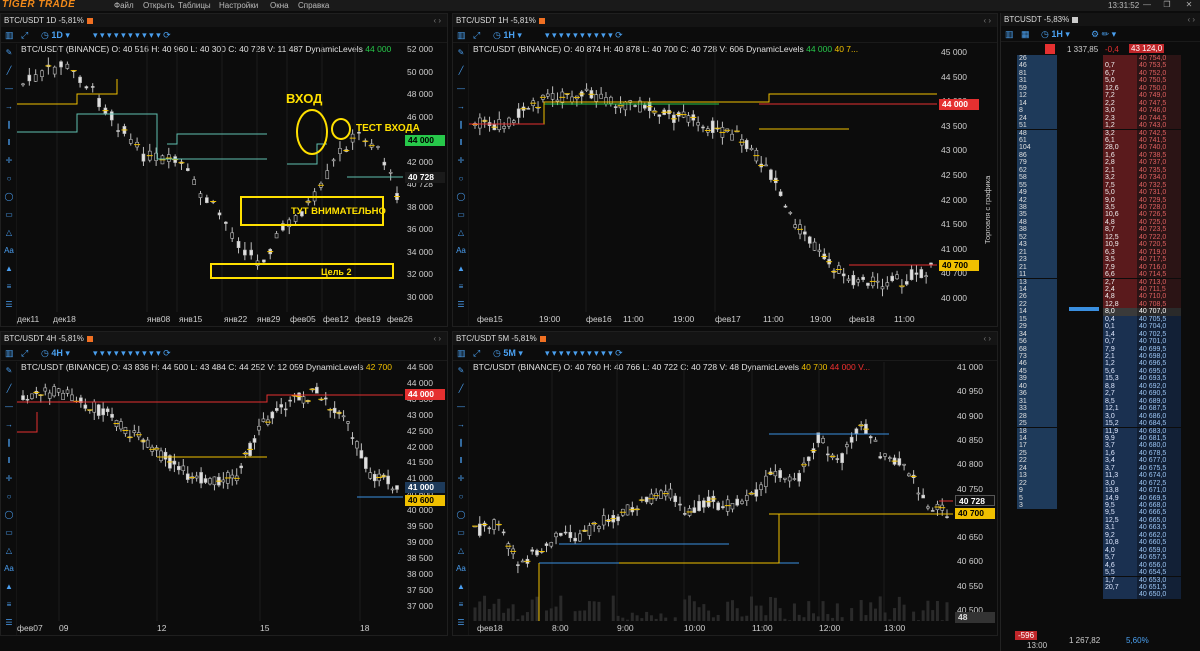 Image resolution: width=1200 pixels, height=651 pixels. Describe the element at coordinates (1037, 334) in the screenshot. I see `bid-volume-cell: 34` at that location.